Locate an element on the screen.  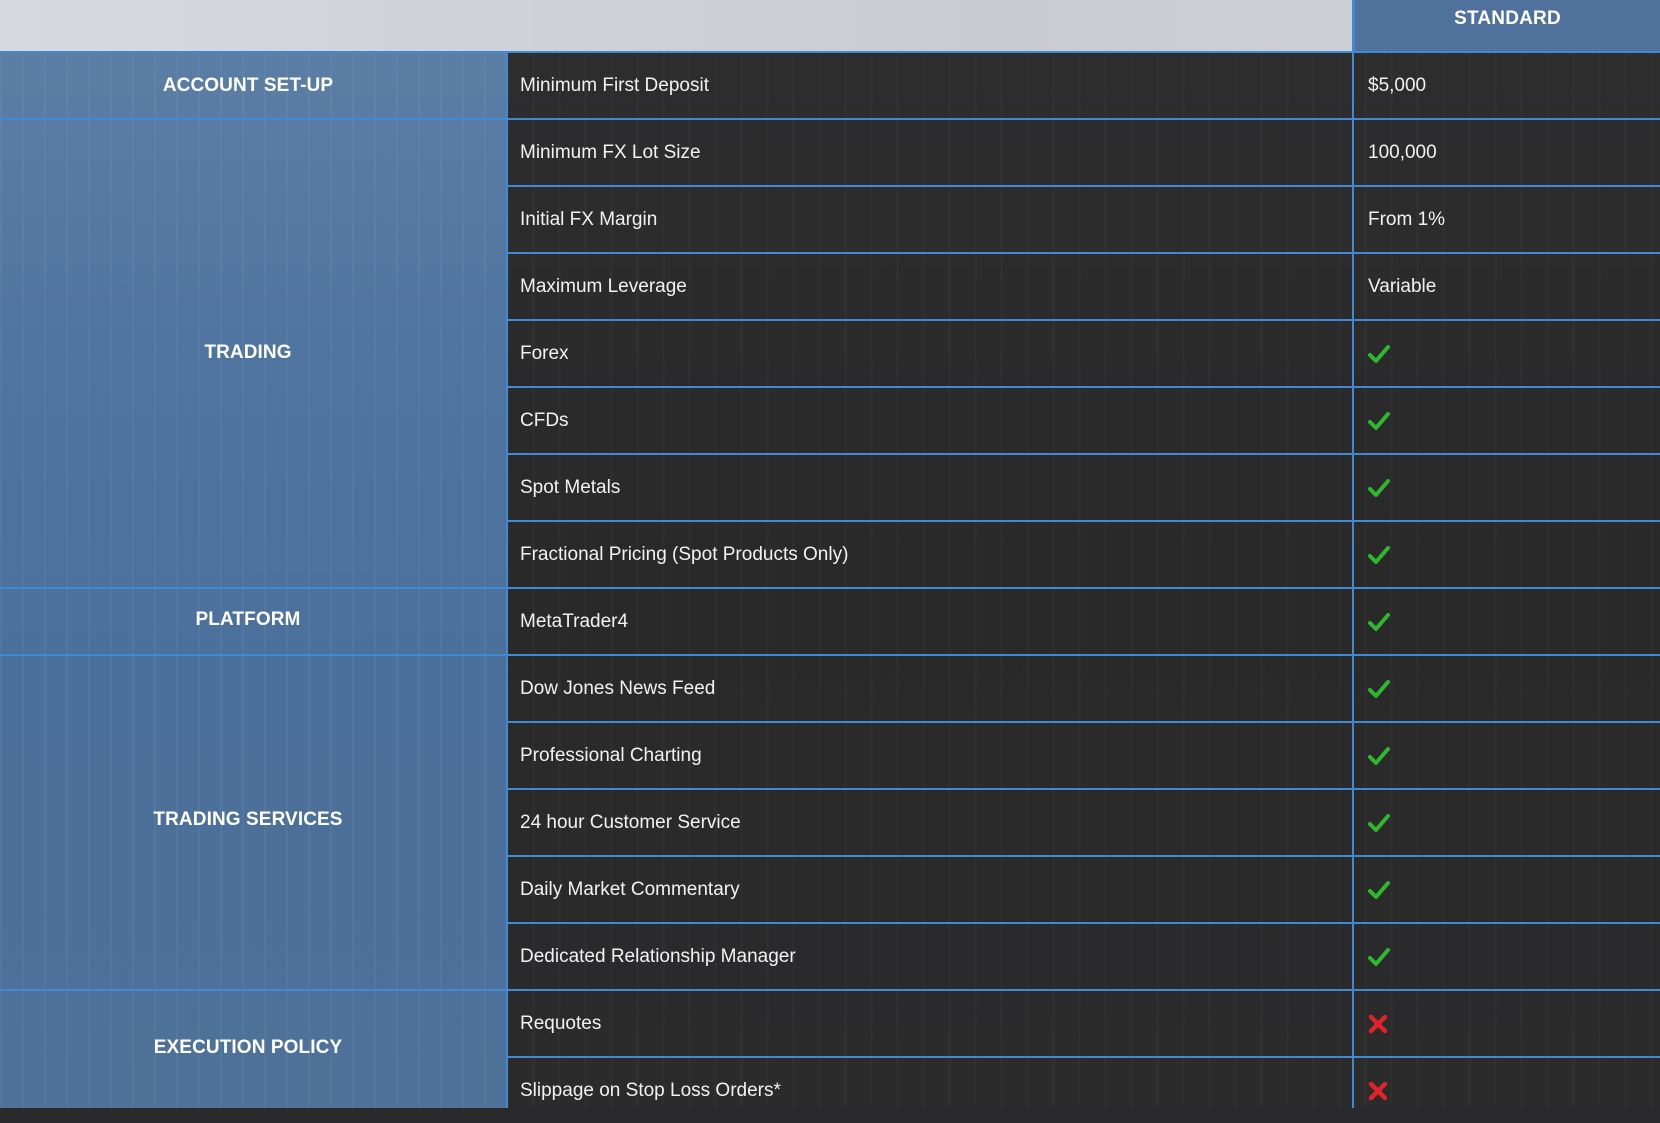
plan-value: From 1% is located at coordinates (1407, 219).